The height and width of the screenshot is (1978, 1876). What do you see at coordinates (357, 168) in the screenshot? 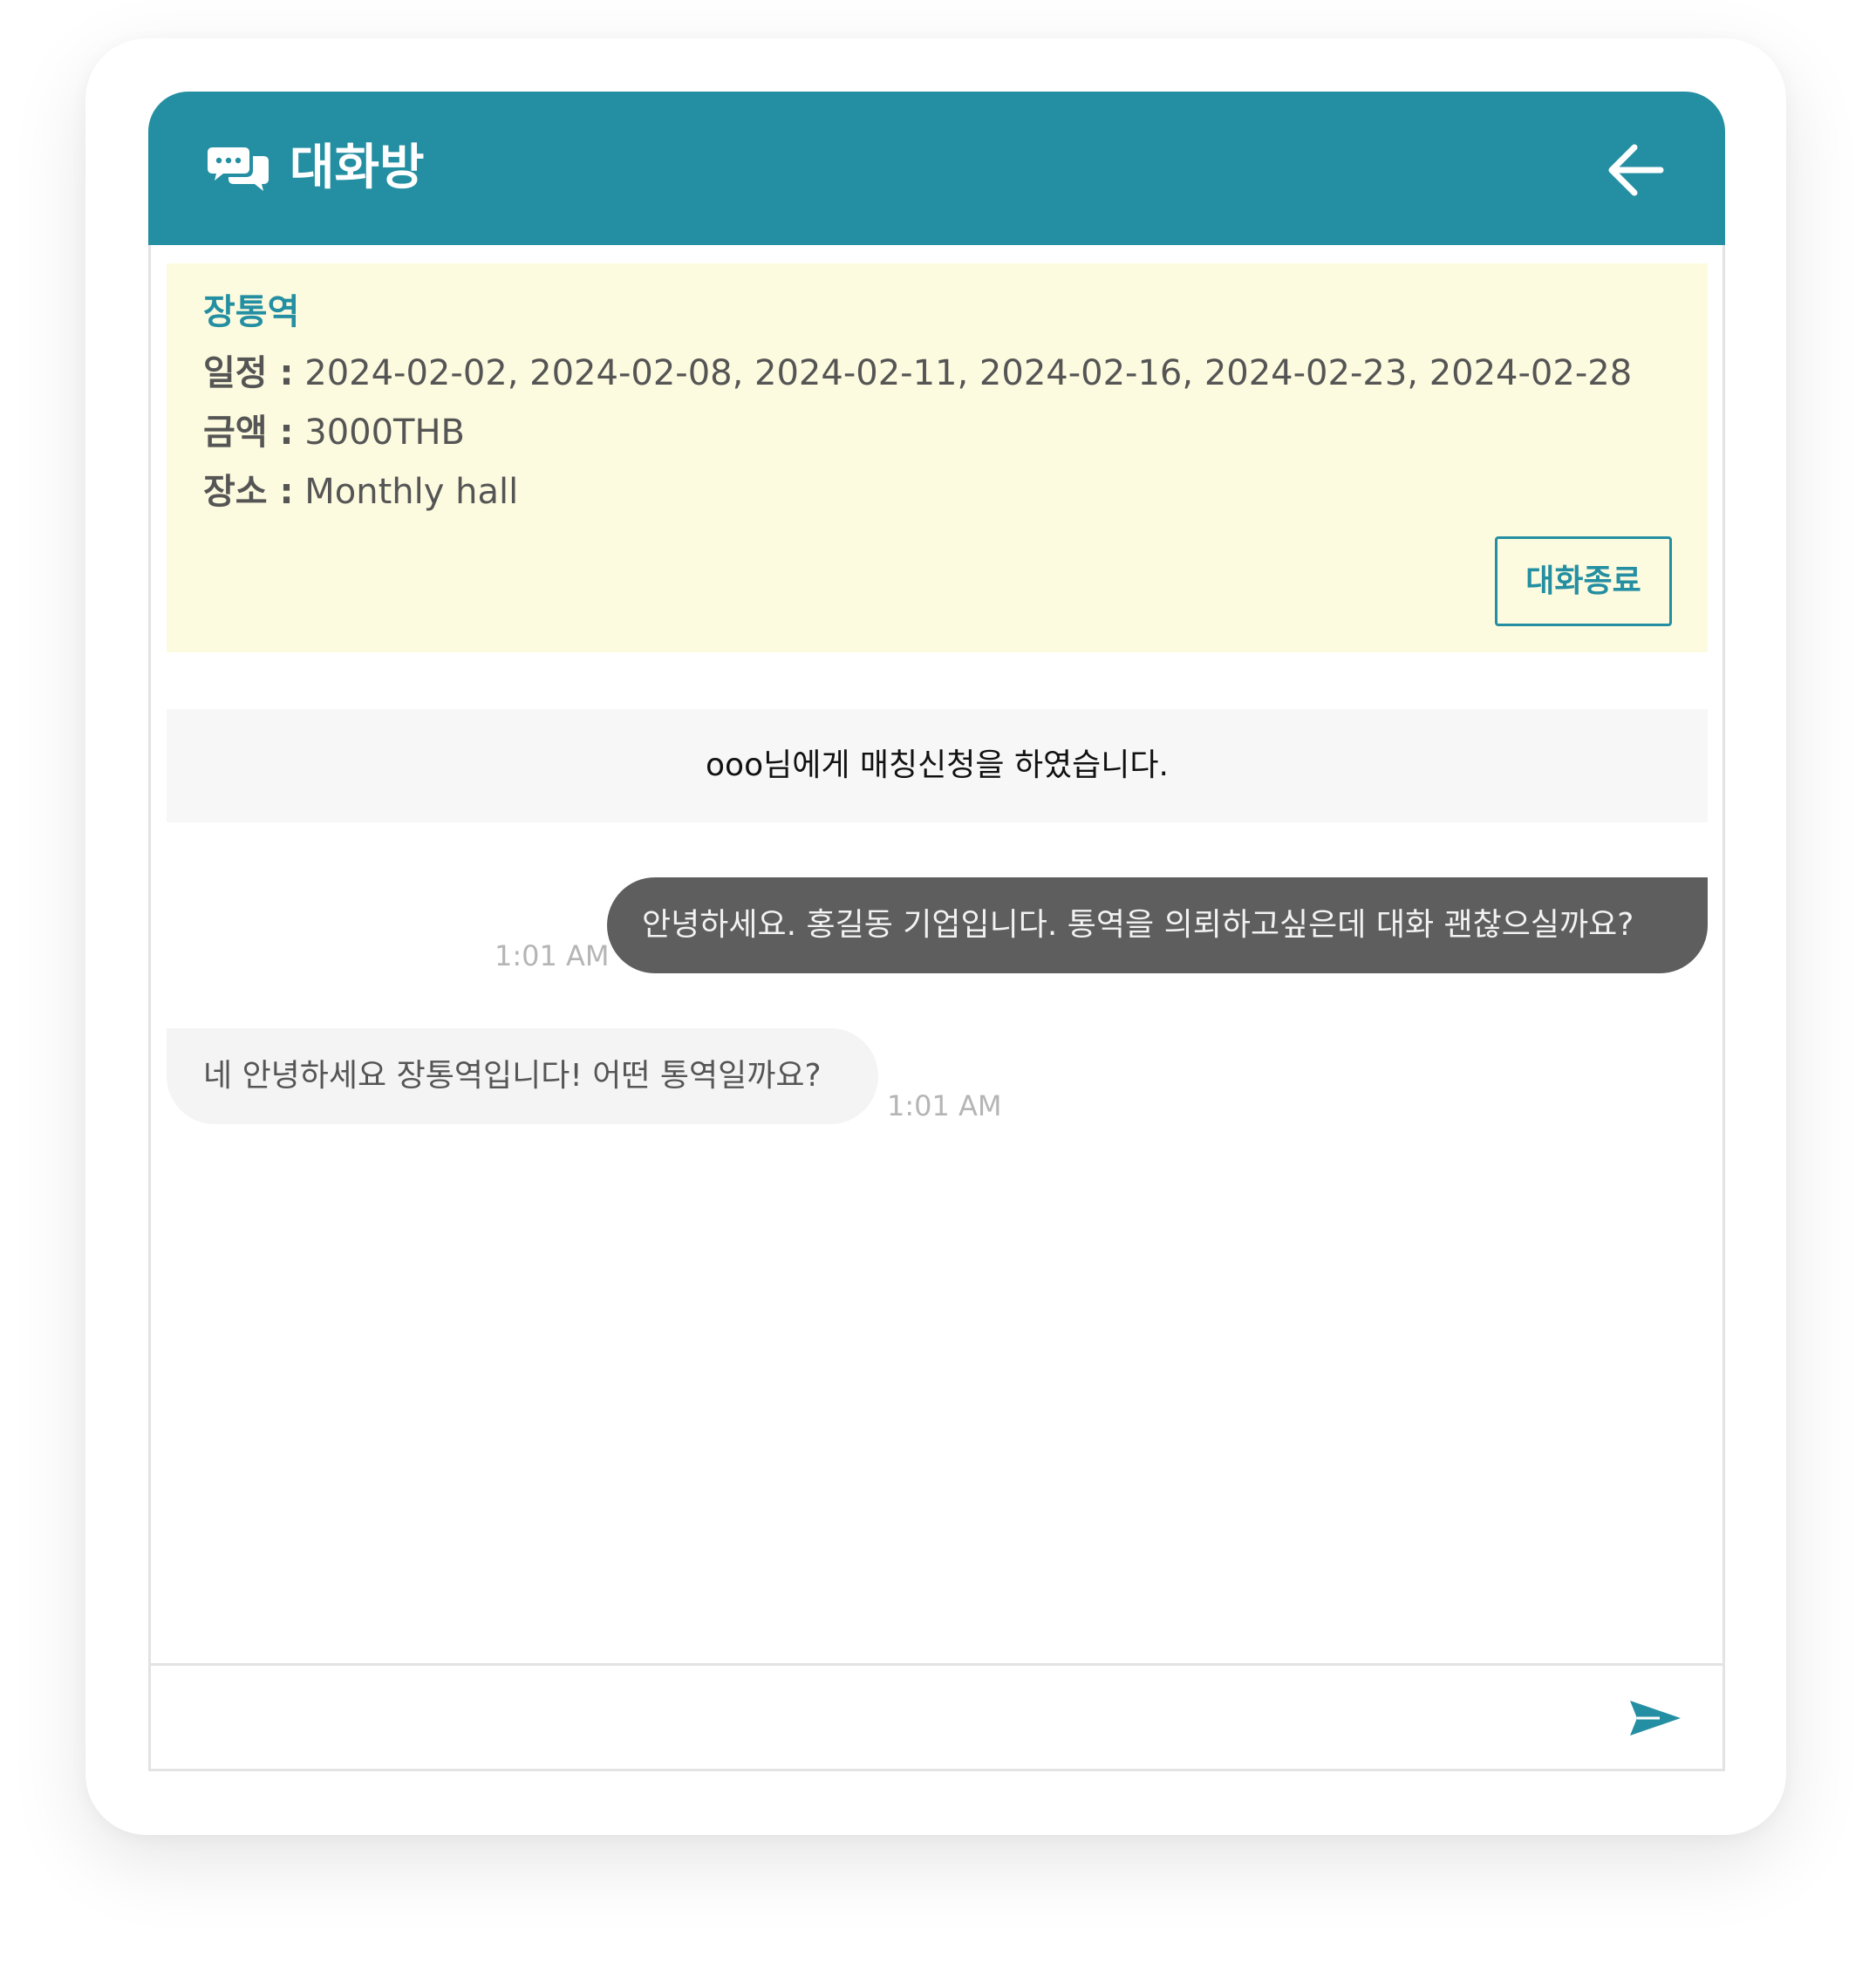
I see `page-title: 대화방` at bounding box center [357, 168].